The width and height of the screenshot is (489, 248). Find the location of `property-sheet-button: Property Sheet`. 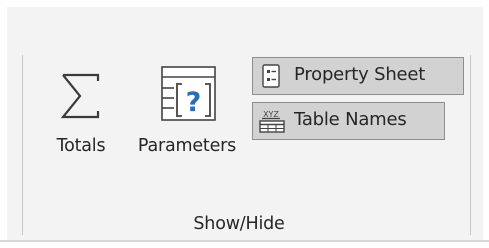

property-sheet-button: Property Sheet is located at coordinates (358, 76).